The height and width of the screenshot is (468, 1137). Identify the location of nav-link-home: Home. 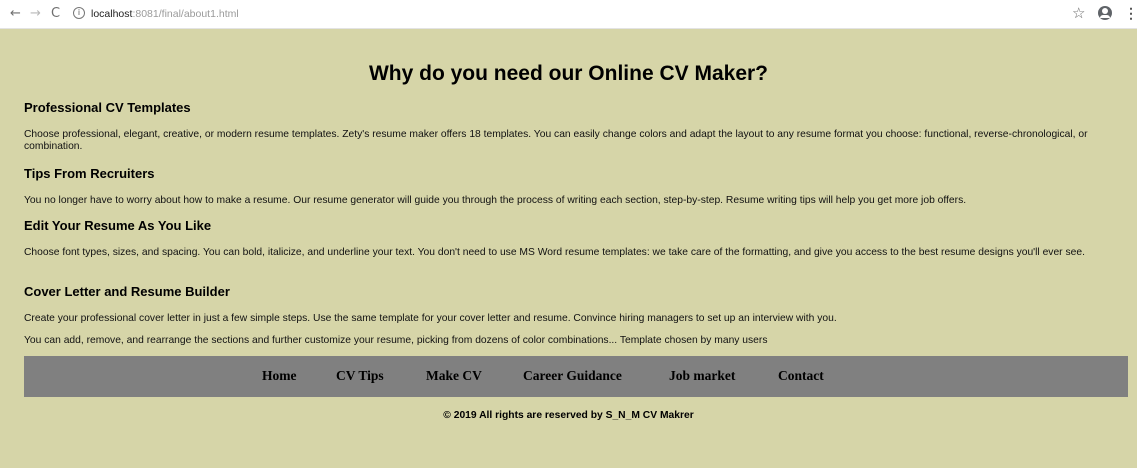
(279, 376).